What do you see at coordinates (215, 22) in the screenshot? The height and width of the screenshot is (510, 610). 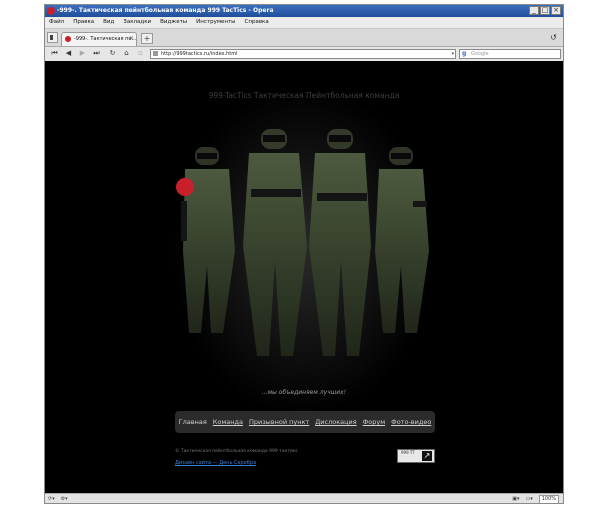 I see `menu-tools: Инструменты` at bounding box center [215, 22].